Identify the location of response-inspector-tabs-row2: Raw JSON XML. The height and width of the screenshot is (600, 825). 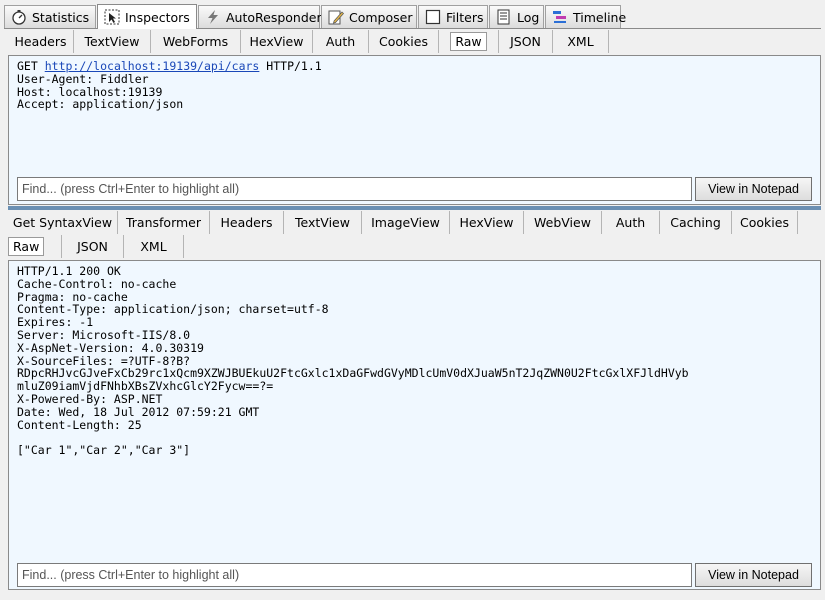
(96, 246).